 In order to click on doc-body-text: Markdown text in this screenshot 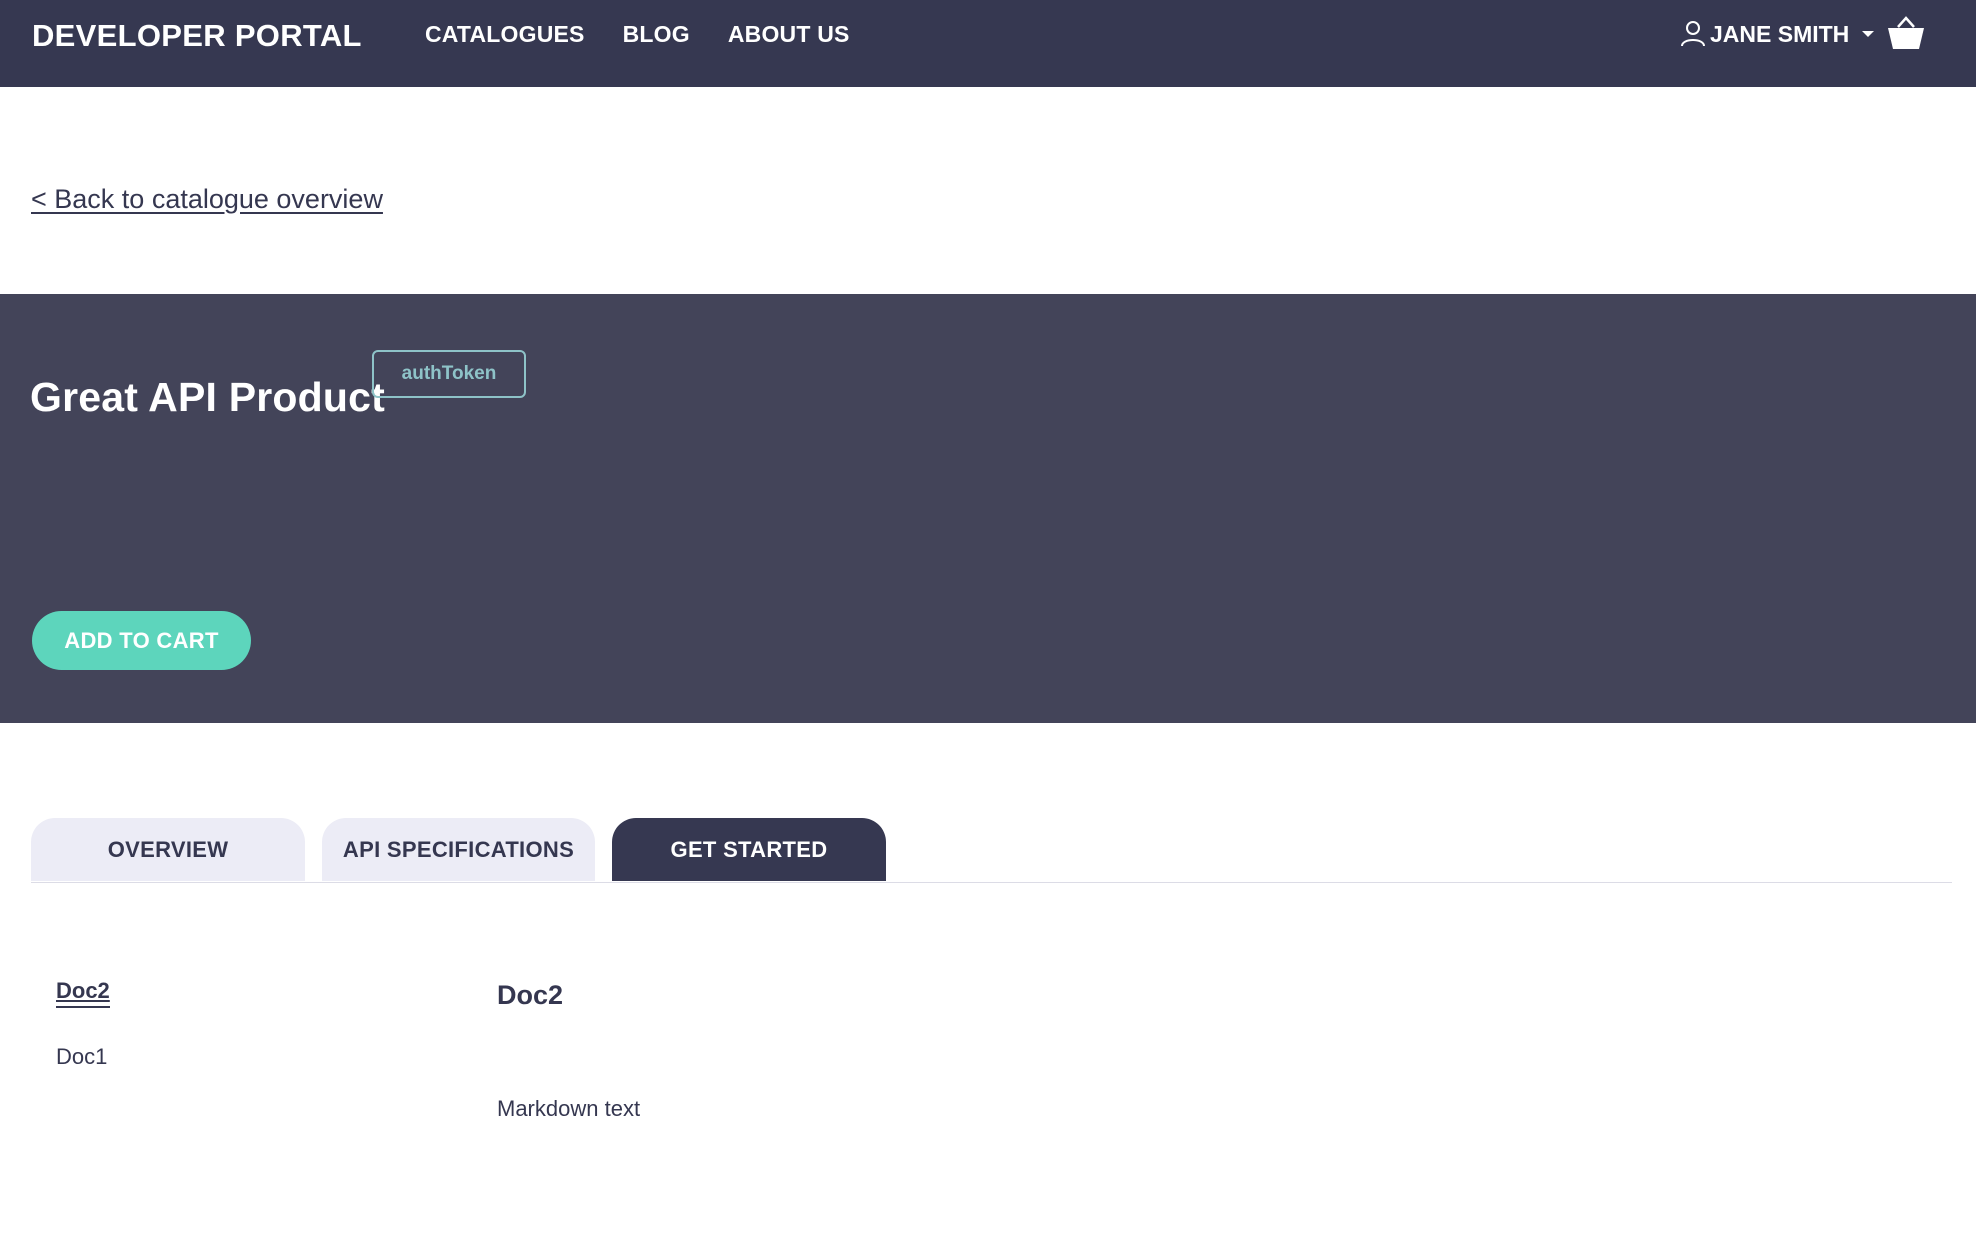, I will do `click(569, 1108)`.